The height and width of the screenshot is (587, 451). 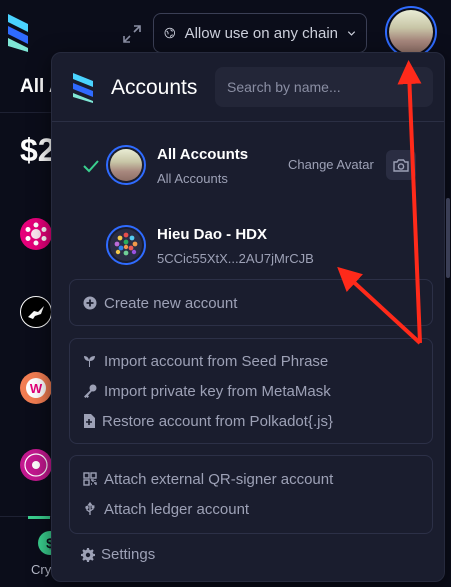 I want to click on chain-selector-label: Allow use on any chain, so click(x=261, y=33).